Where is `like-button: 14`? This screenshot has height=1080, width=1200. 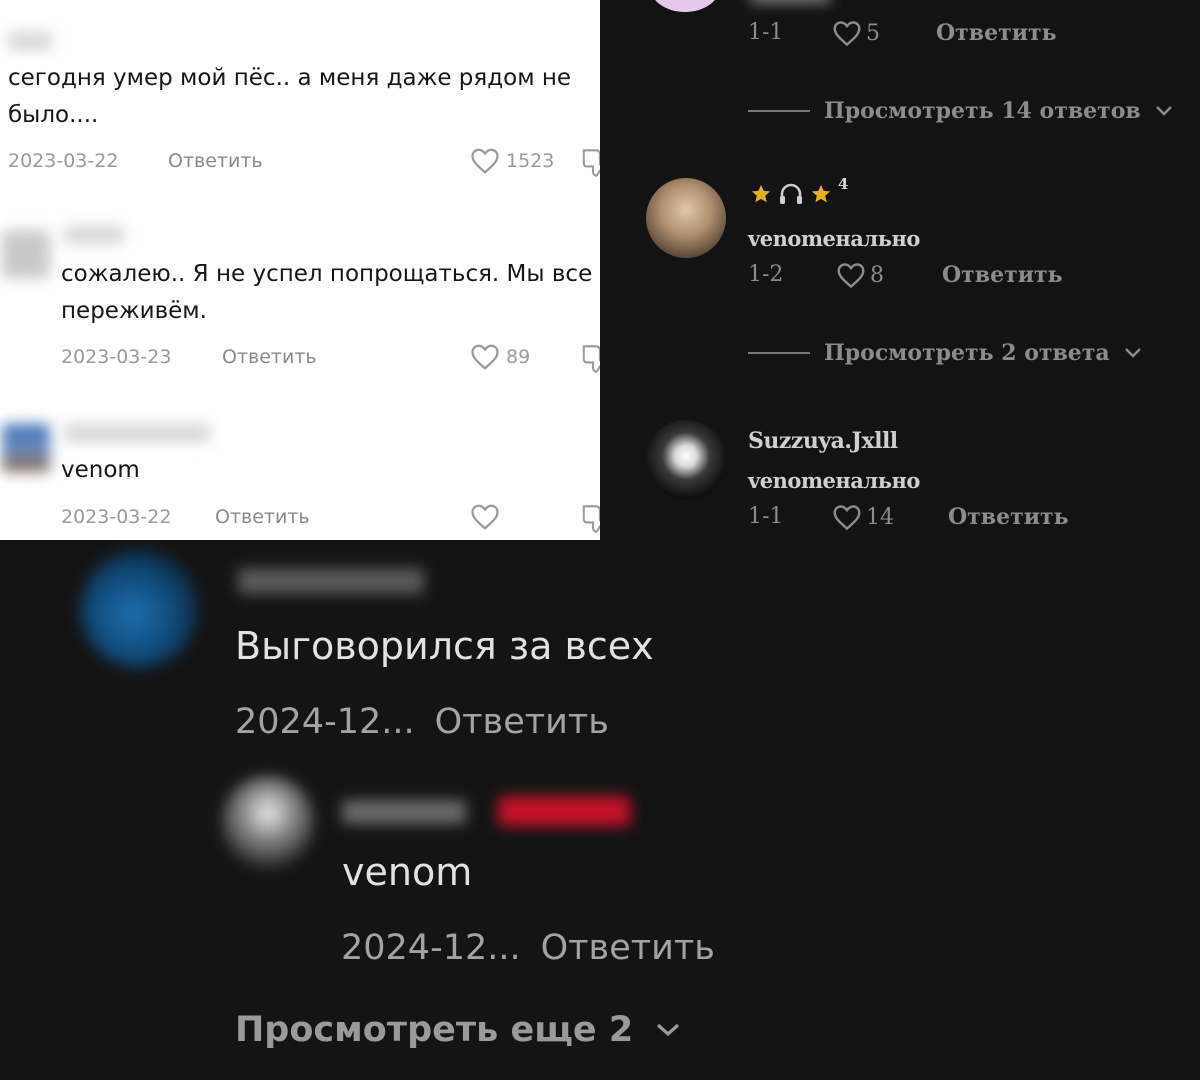
like-button: 14 is located at coordinates (863, 517).